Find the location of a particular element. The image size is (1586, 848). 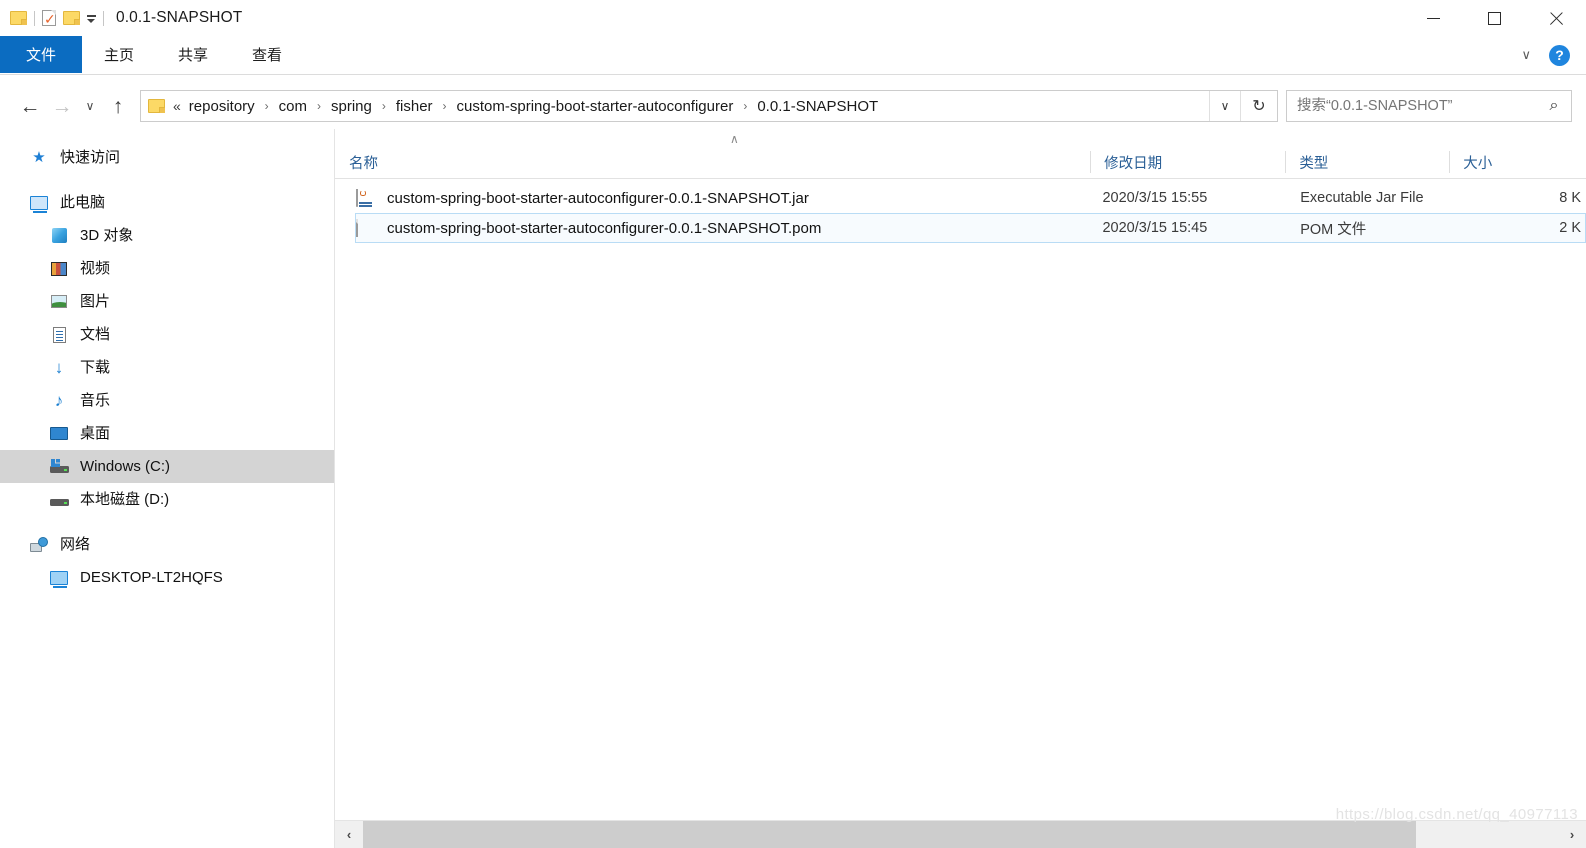

search-icon: ⌕ is located at coordinates (1554, 106).